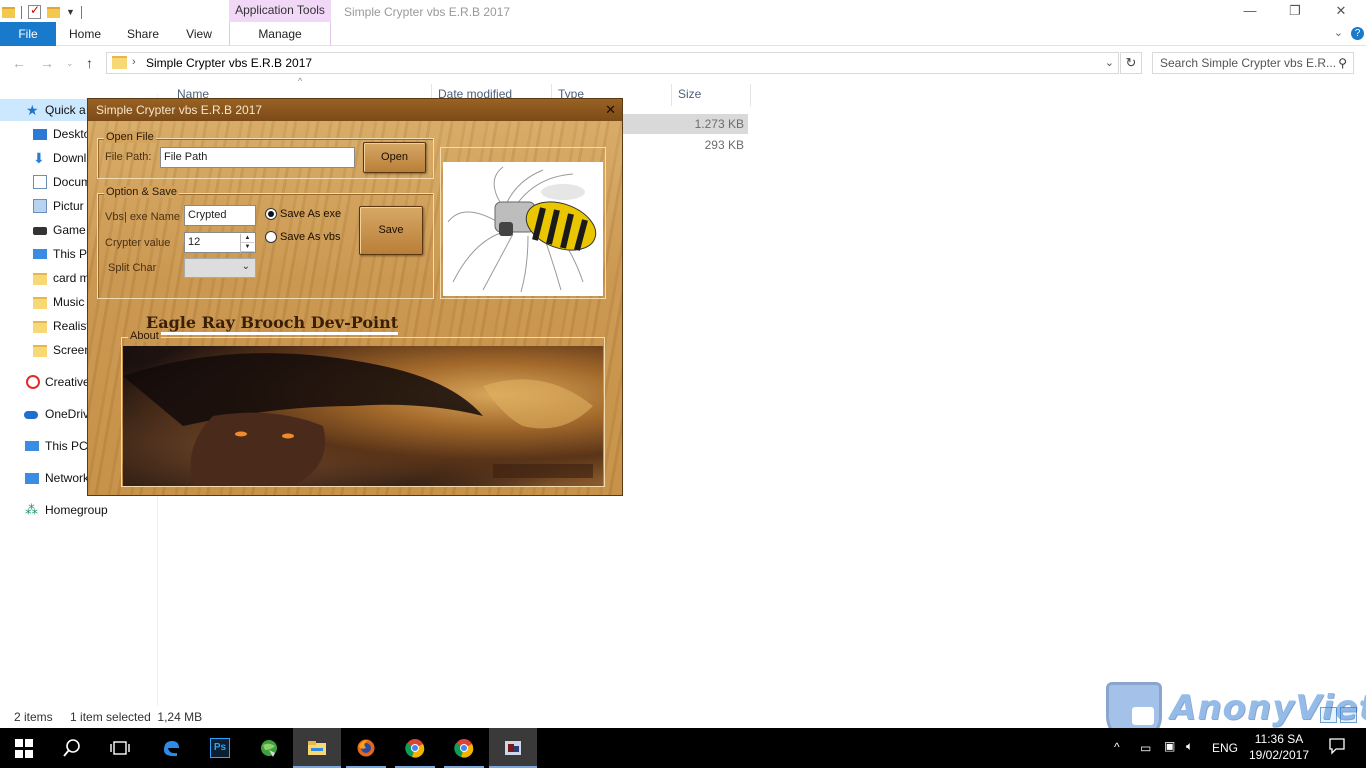 The image size is (1366, 768). What do you see at coordinates (143, 217) in the screenshot?
I see `exe-name-label: Vbs| exe Name` at bounding box center [143, 217].